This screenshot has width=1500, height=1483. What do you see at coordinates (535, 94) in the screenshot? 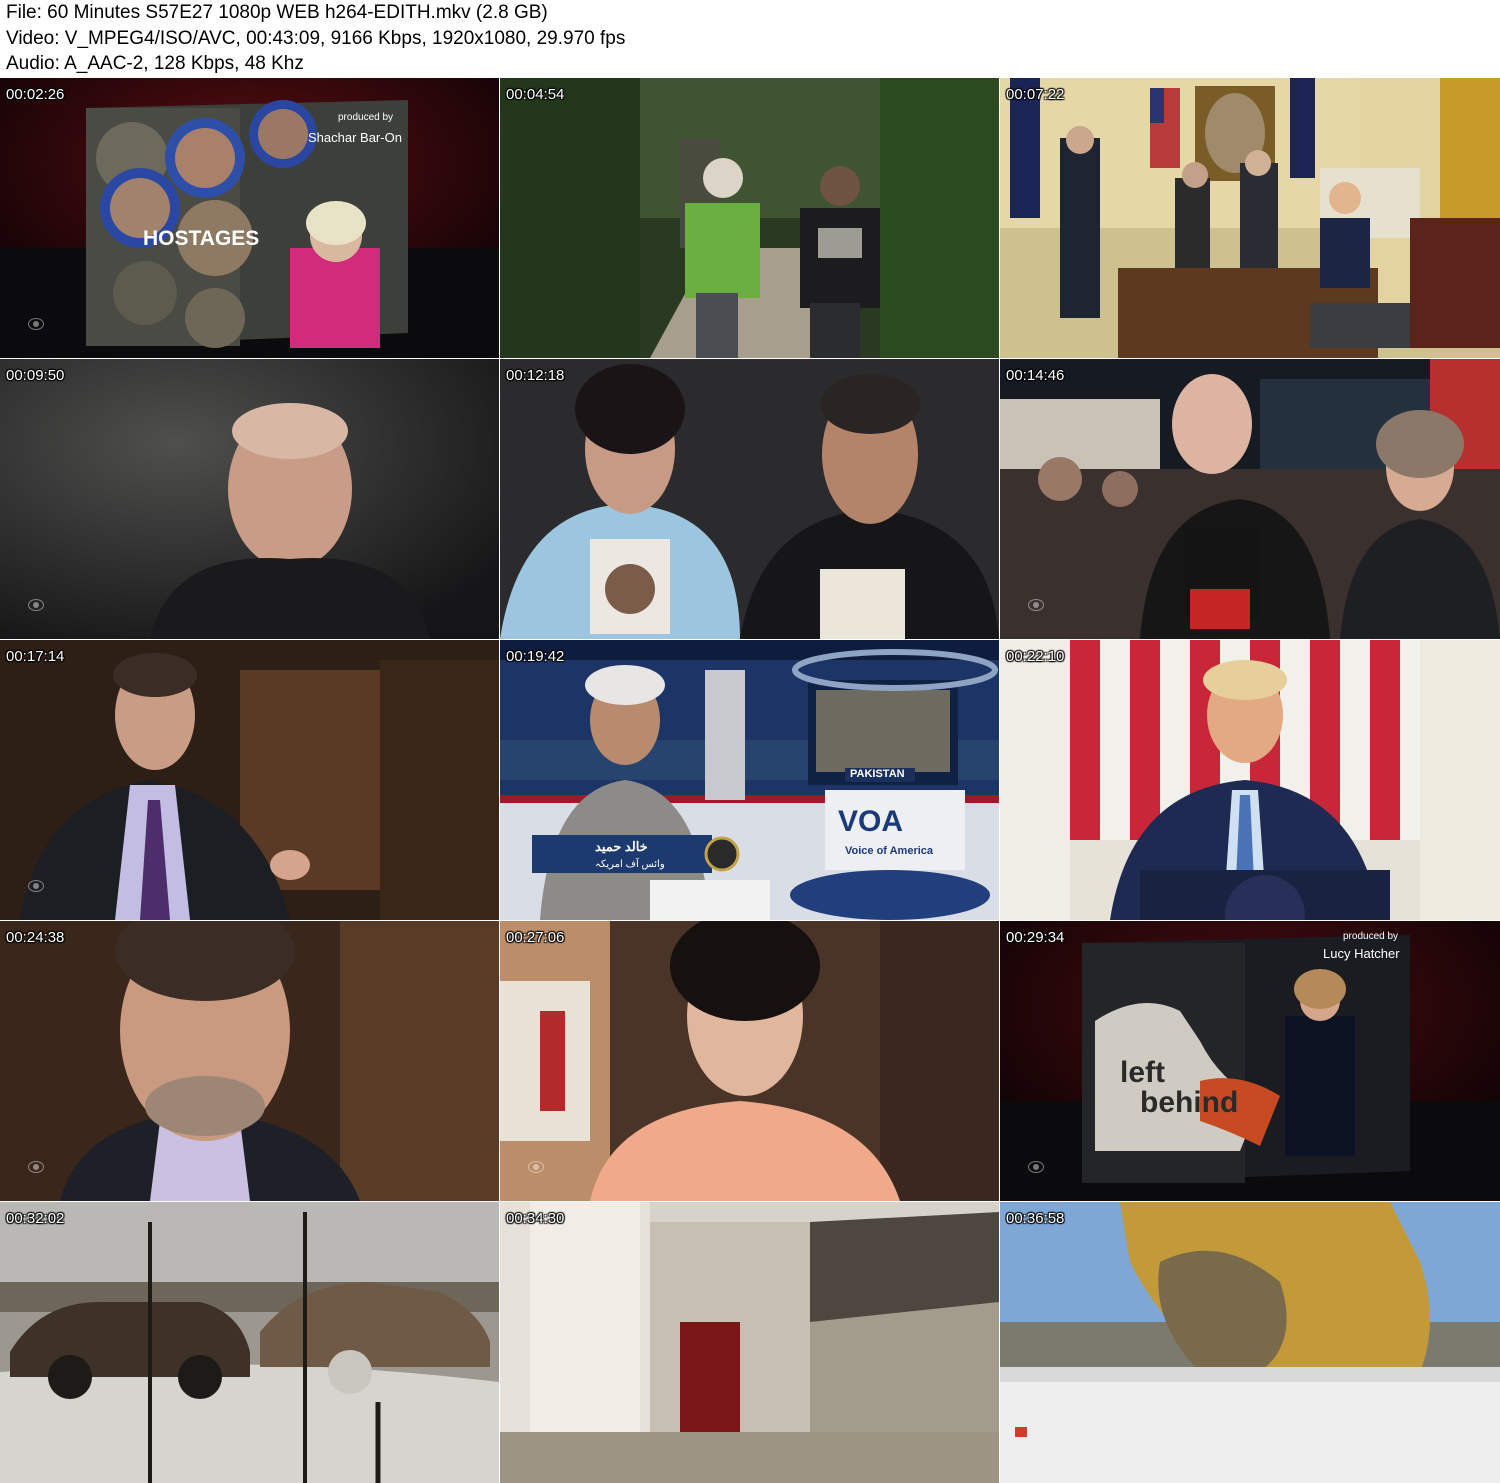
I see `timestamp: 00:04:54` at bounding box center [535, 94].